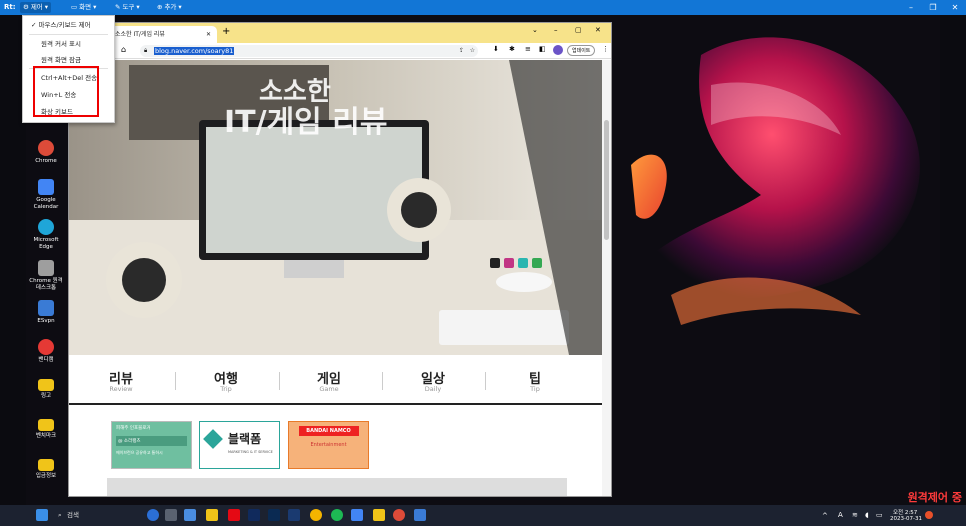  What do you see at coordinates (190, 515) in the screenshot?
I see `store-icon` at bounding box center [190, 515].